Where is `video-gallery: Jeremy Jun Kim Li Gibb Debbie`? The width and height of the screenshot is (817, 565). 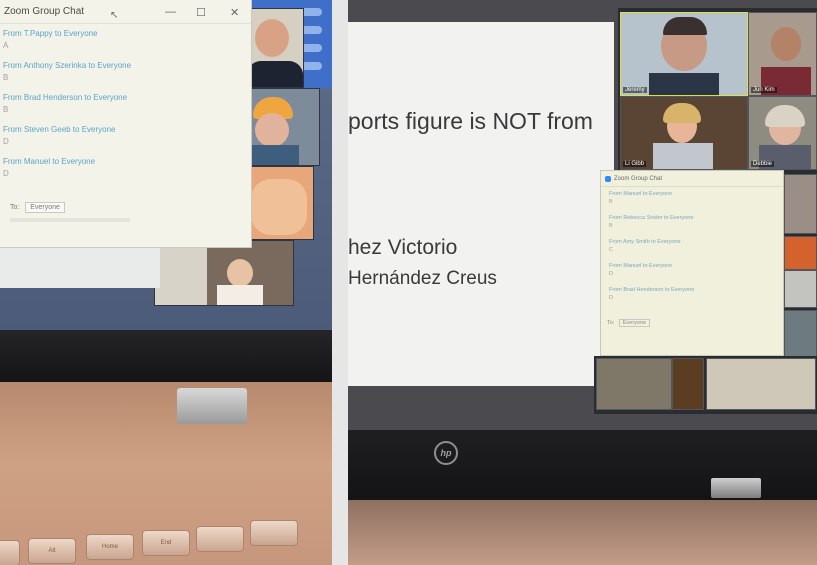 video-gallery: Jeremy Jun Kim Li Gibb Debbie is located at coordinates (717, 89).